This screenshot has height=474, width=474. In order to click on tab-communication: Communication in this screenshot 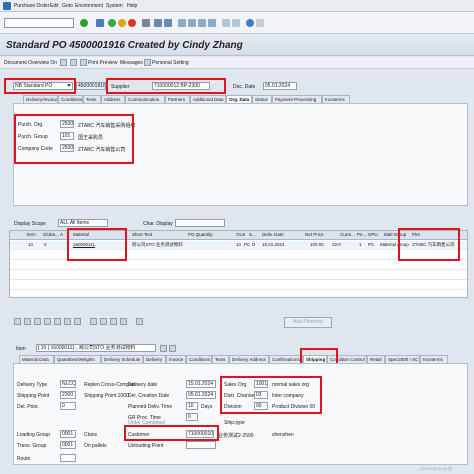, I will do `click(145, 99)`.